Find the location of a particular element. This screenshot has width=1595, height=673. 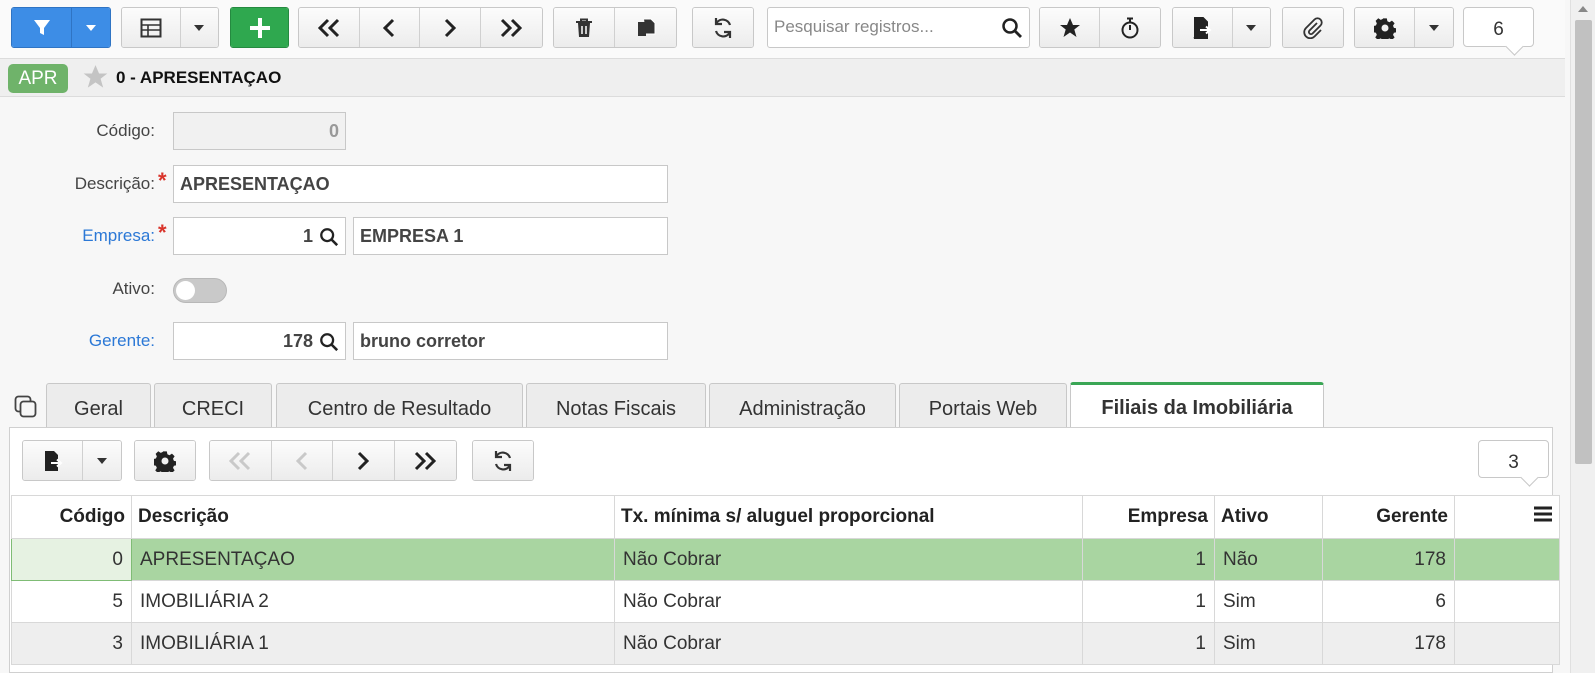

cell-descricao: IMOBILIÁRIA 1 is located at coordinates (373, 643).